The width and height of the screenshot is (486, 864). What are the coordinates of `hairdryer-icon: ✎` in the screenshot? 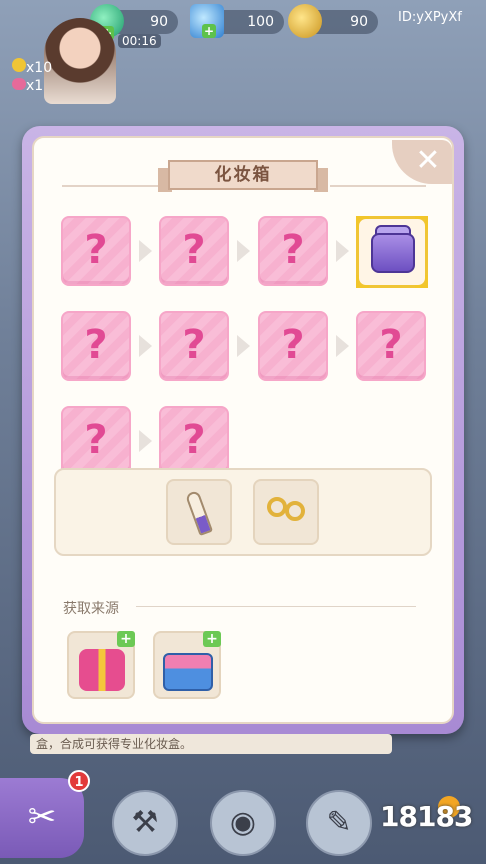 It's located at (339, 822).